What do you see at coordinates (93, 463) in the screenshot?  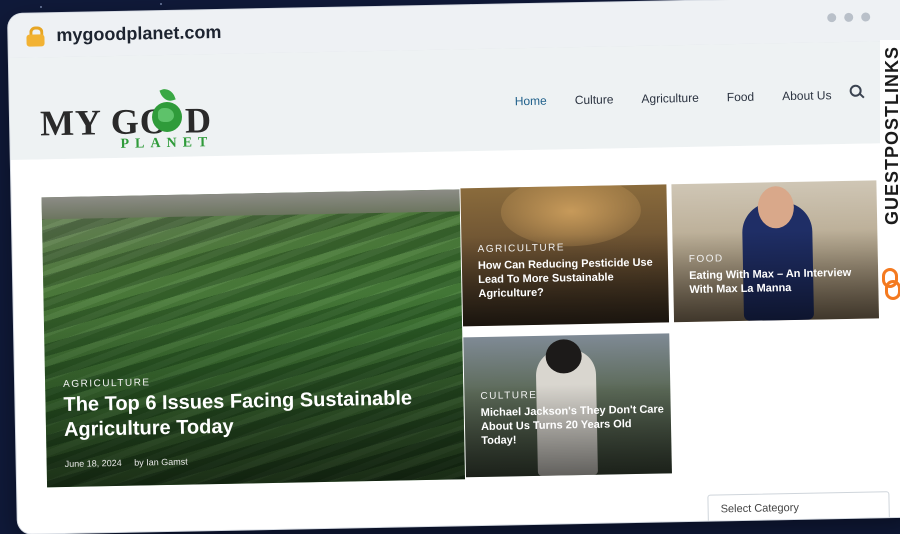 I see `post-date: June 18, 2024` at bounding box center [93, 463].